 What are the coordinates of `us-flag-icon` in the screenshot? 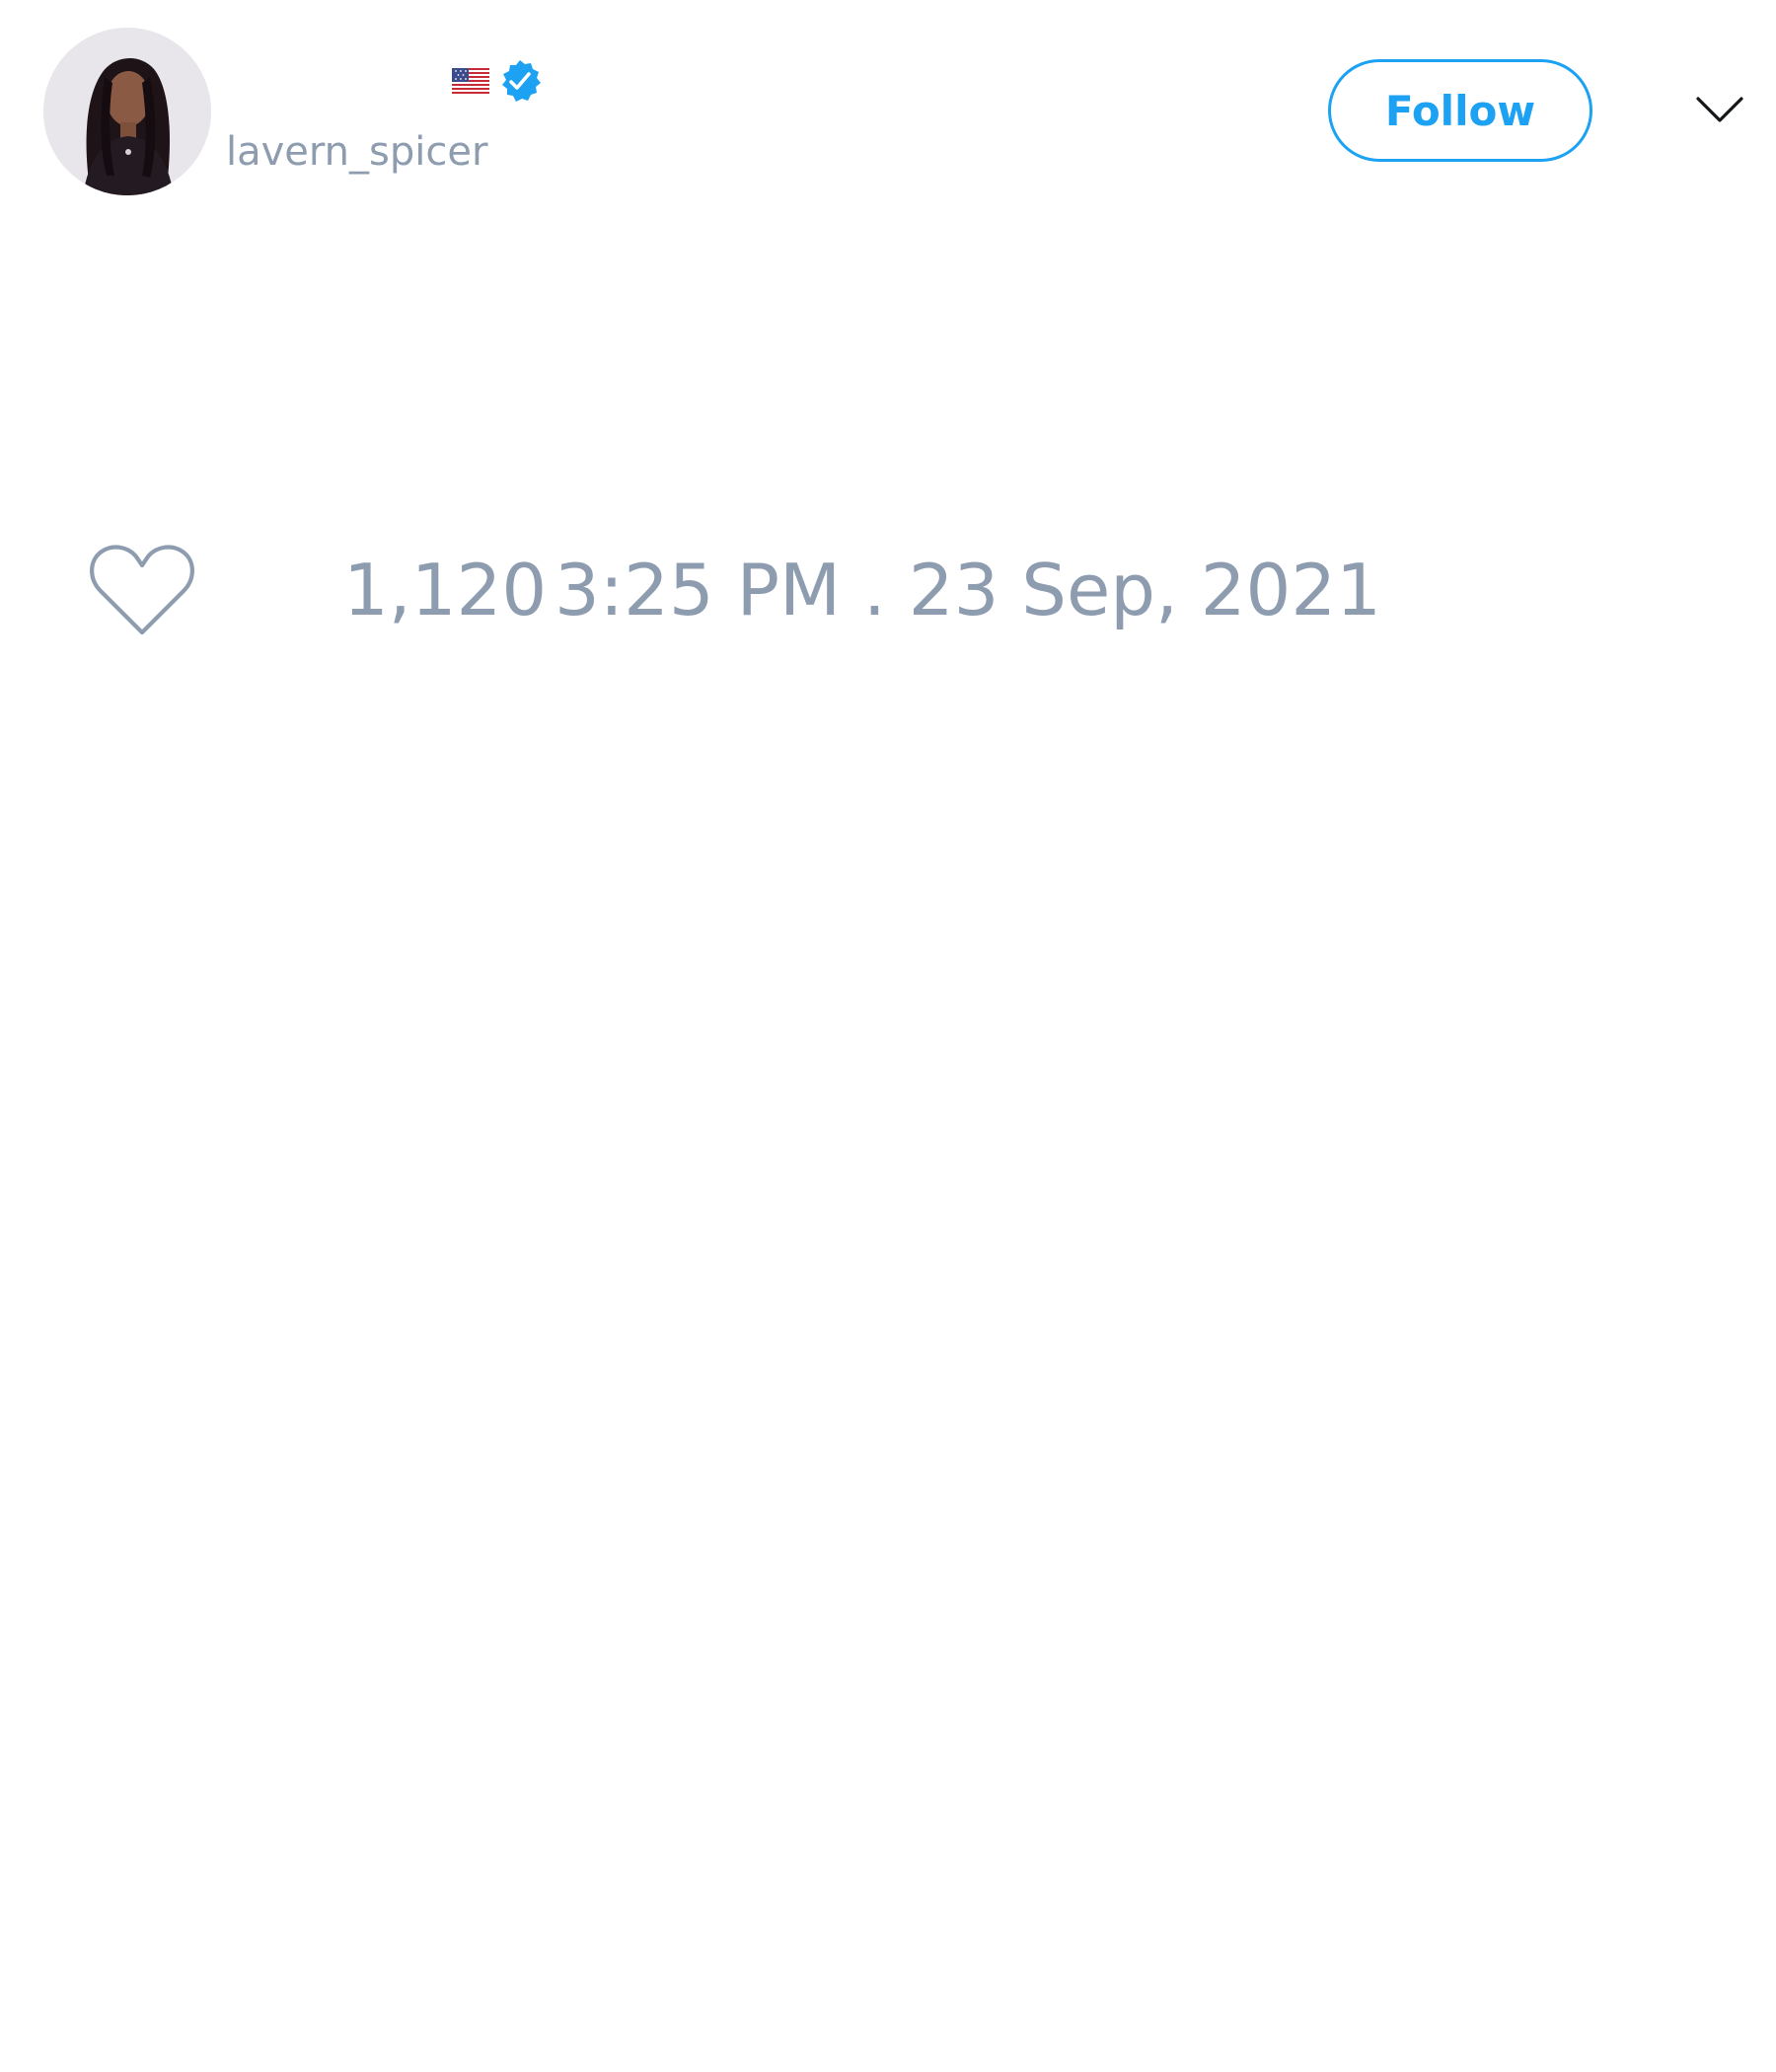 It's located at (471, 81).